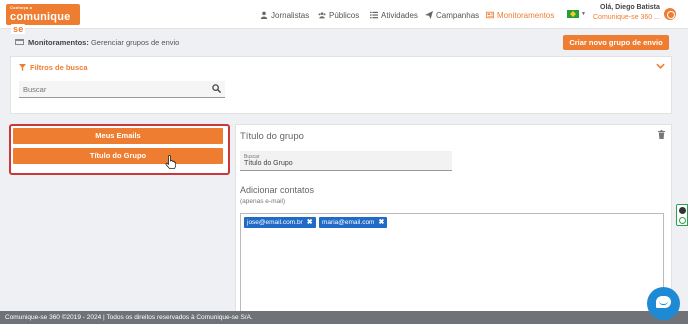 The image size is (688, 324). I want to click on circle-icon, so click(682, 220).